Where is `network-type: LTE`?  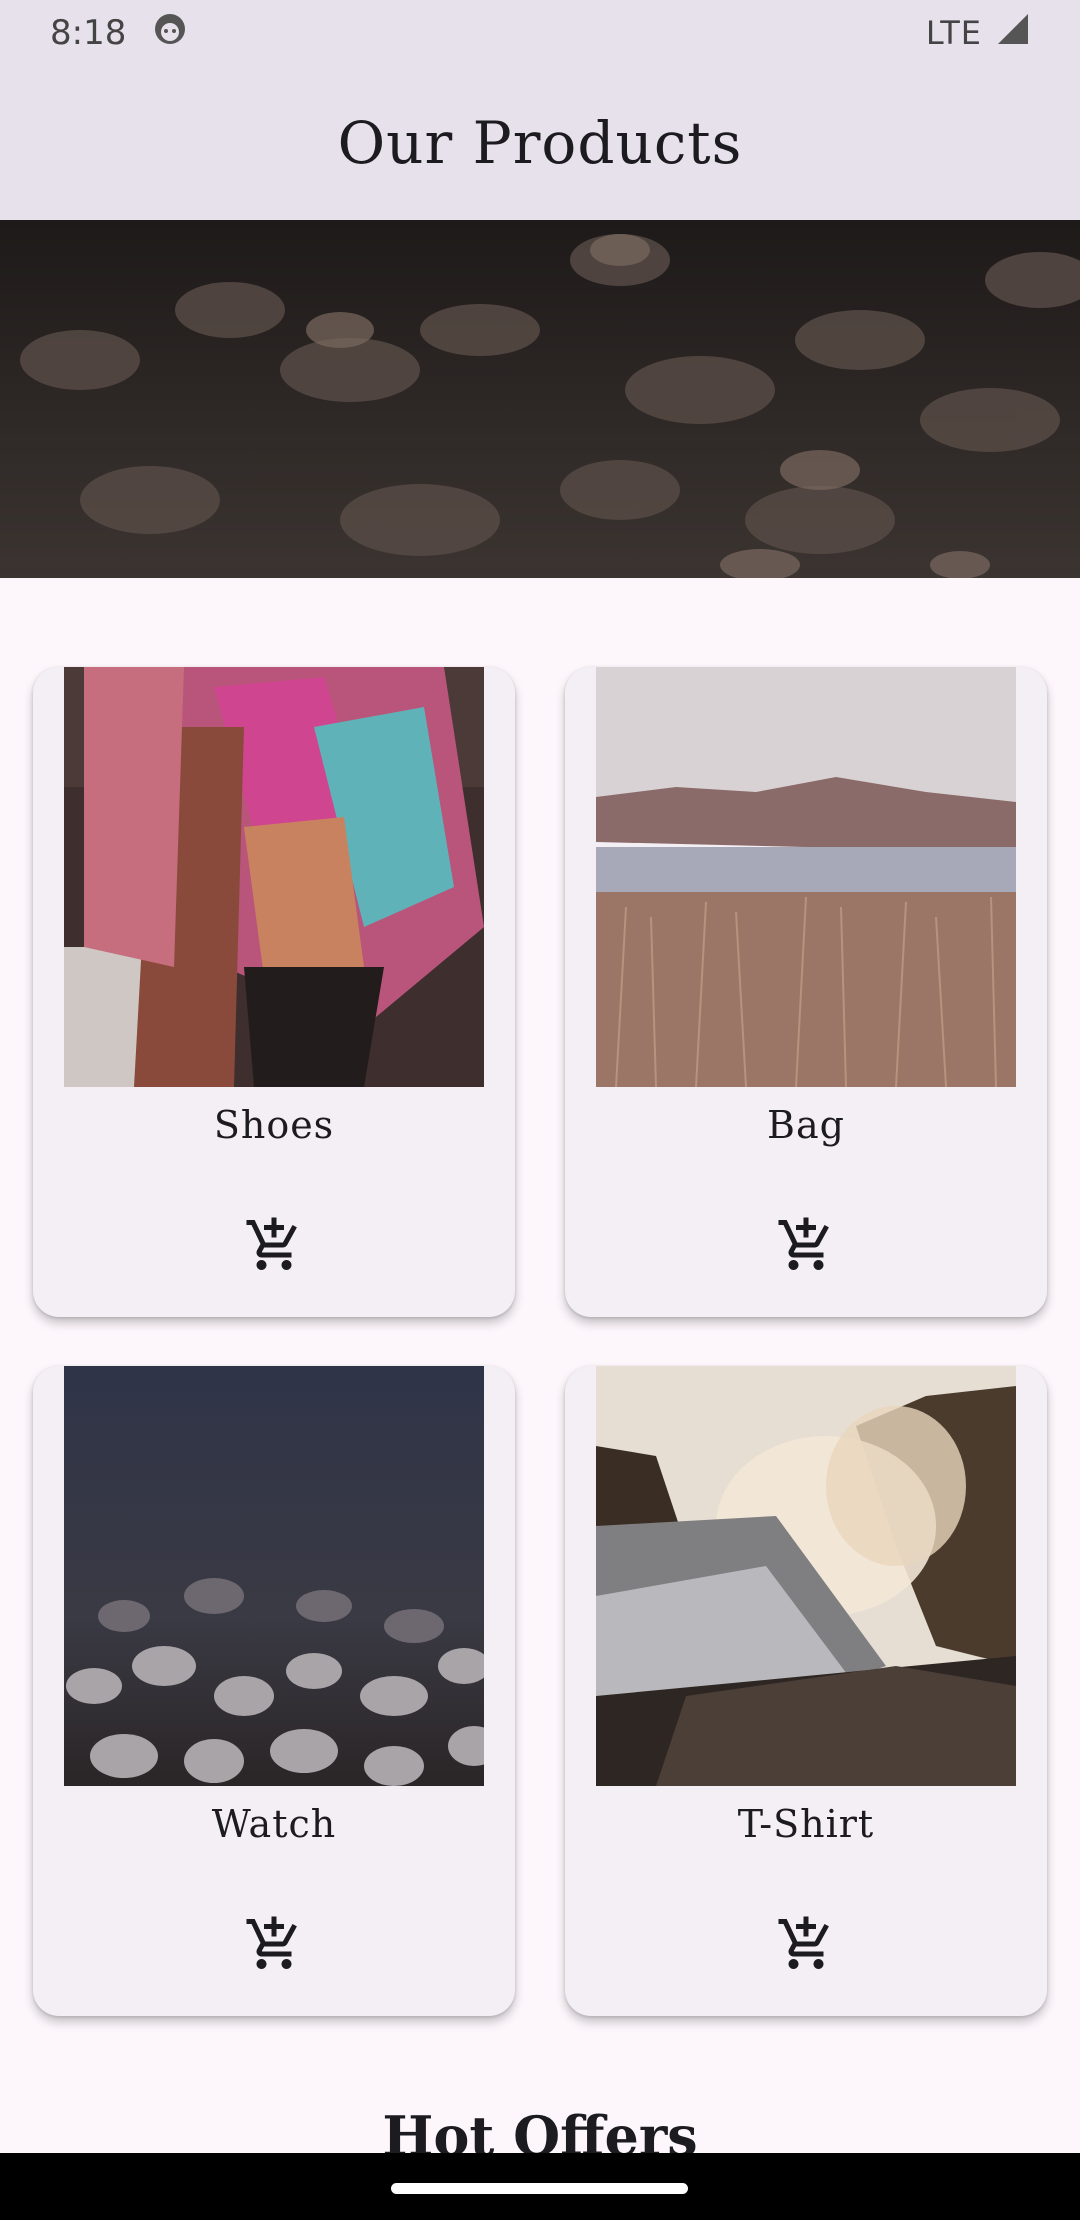
network-type: LTE is located at coordinates (953, 33).